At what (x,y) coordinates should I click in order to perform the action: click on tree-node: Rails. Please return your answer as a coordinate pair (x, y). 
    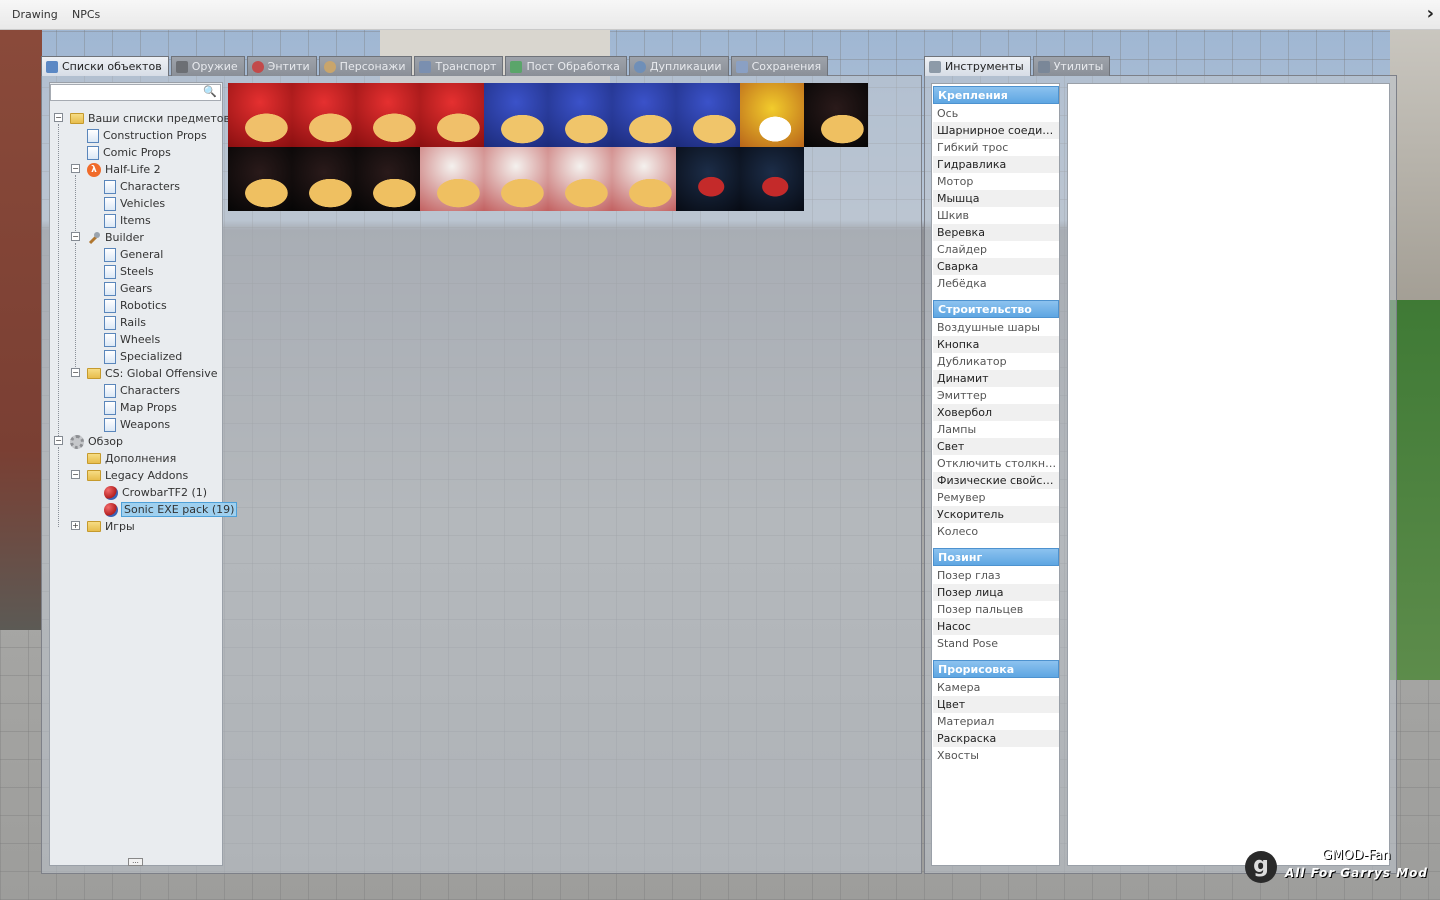
    Looking at the image, I should click on (125, 322).